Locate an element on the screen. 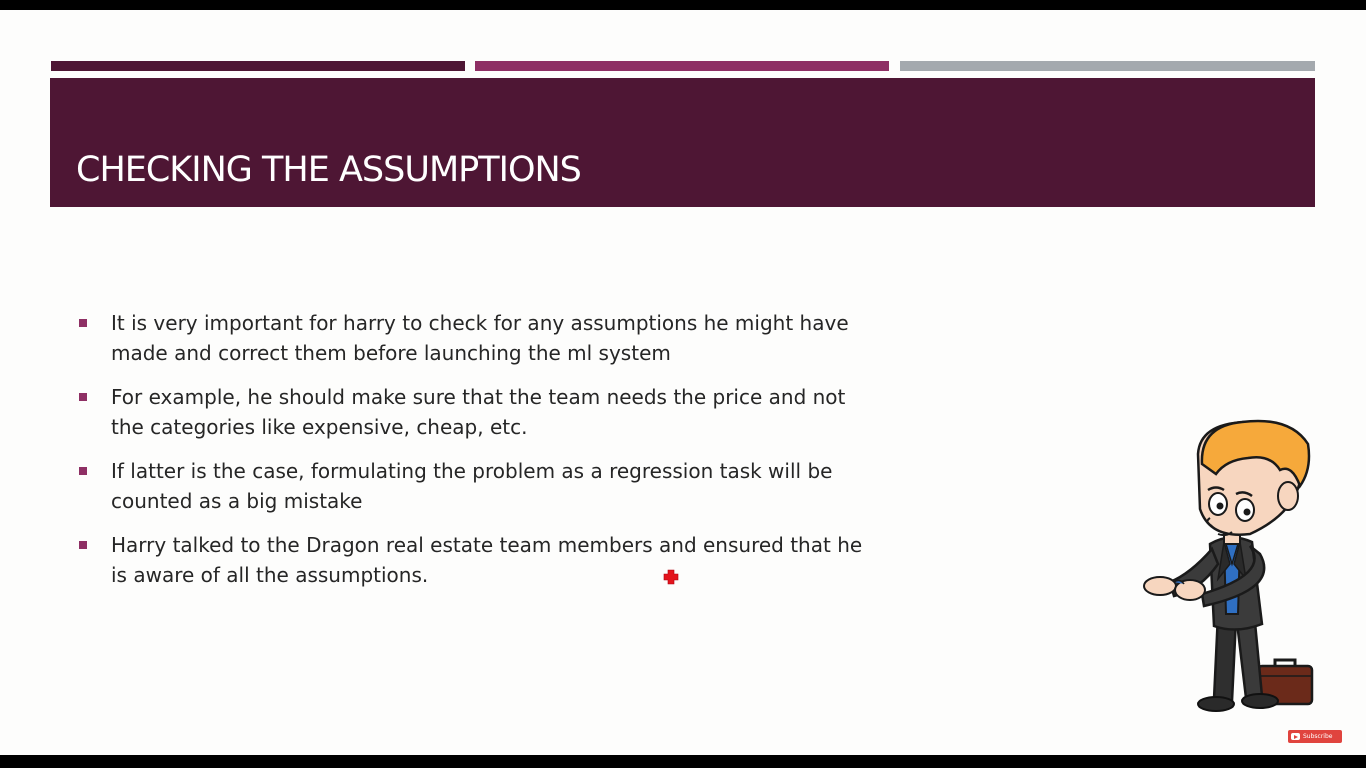 This screenshot has width=1366, height=768. slide-title: CHECKING THE ASSUMPTIONS is located at coordinates (329, 170).